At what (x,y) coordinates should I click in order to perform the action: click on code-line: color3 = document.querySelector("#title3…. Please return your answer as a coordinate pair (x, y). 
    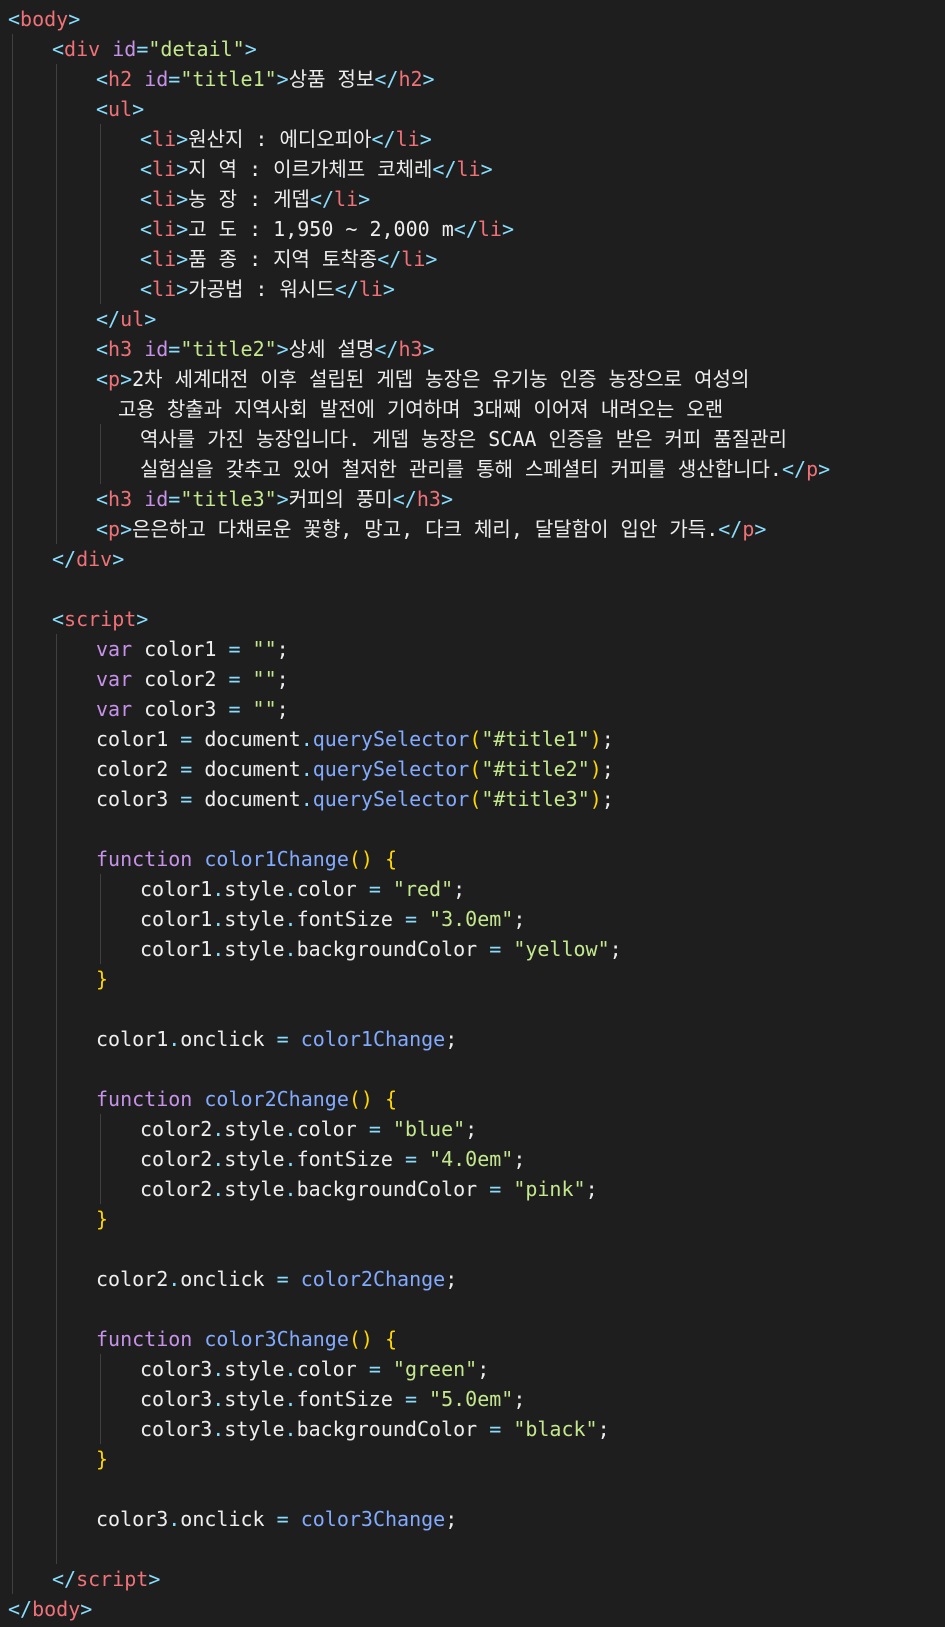
    Looking at the image, I should click on (472, 799).